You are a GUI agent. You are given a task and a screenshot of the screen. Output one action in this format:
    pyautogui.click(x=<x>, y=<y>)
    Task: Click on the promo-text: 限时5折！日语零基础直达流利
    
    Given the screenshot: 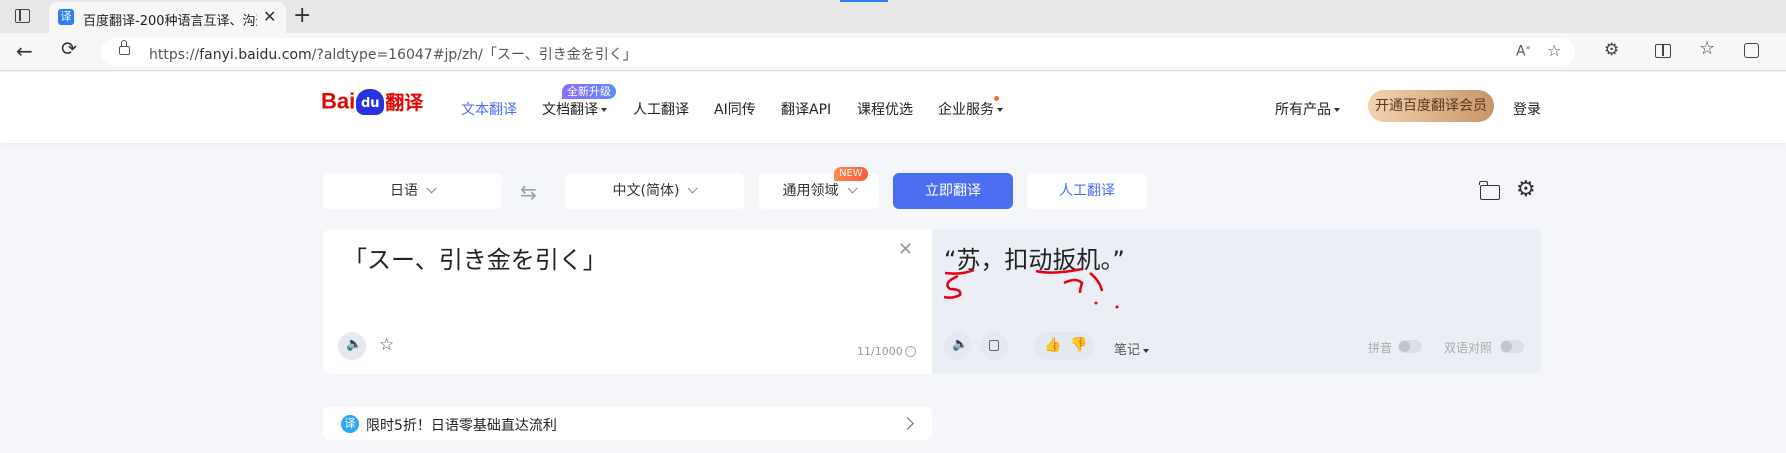 What is the action you would take?
    pyautogui.click(x=461, y=426)
    